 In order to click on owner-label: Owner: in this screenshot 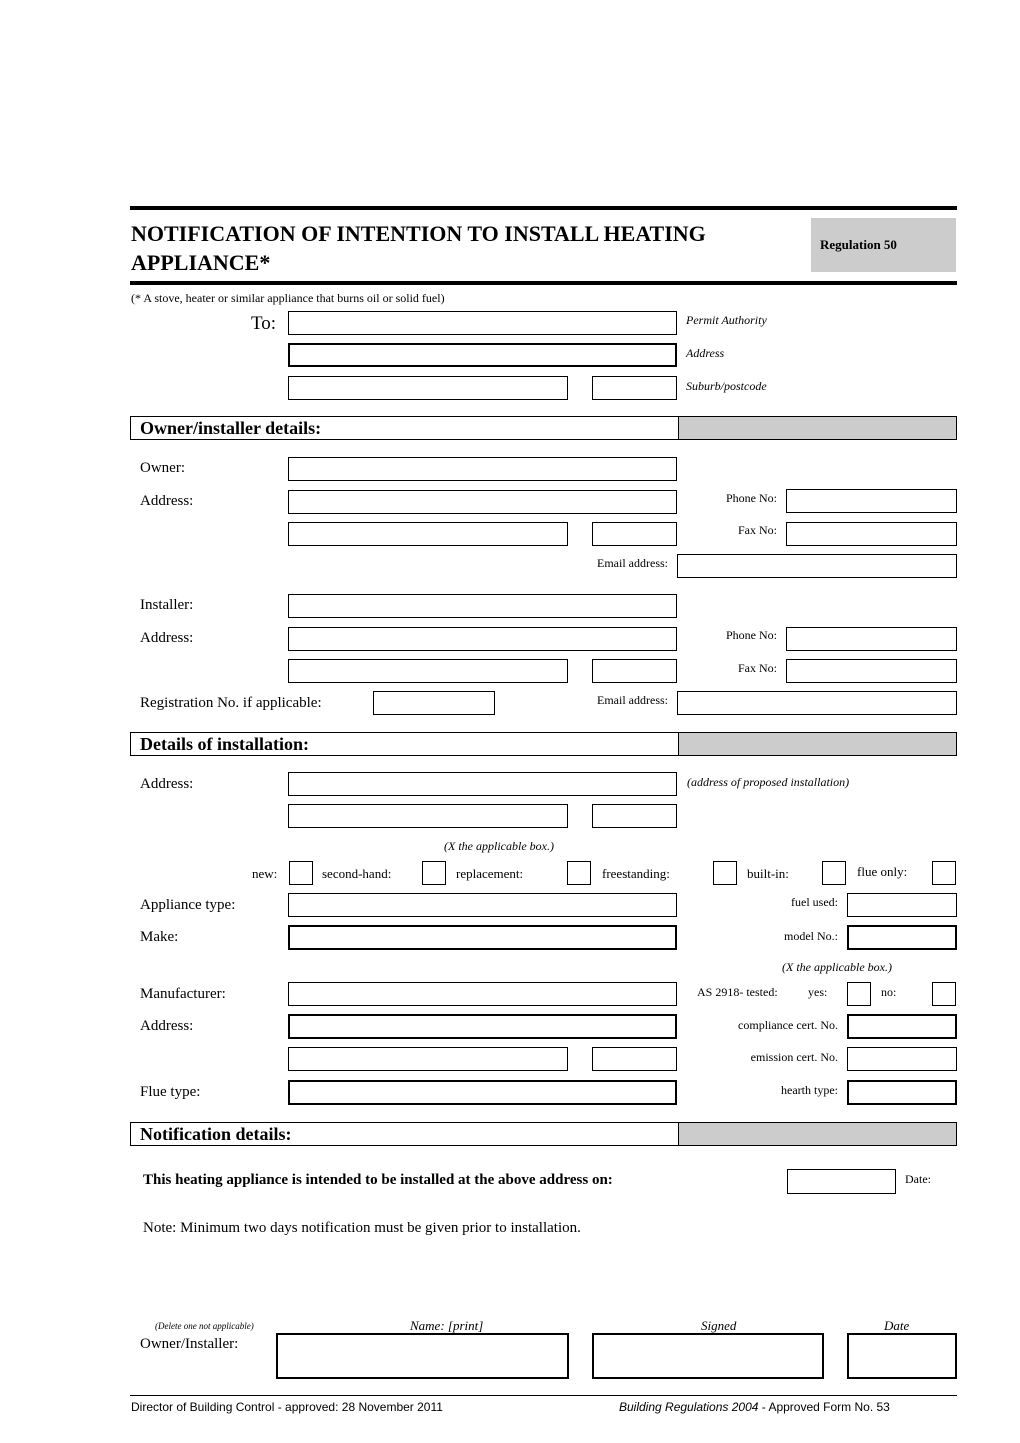, I will do `click(162, 468)`.